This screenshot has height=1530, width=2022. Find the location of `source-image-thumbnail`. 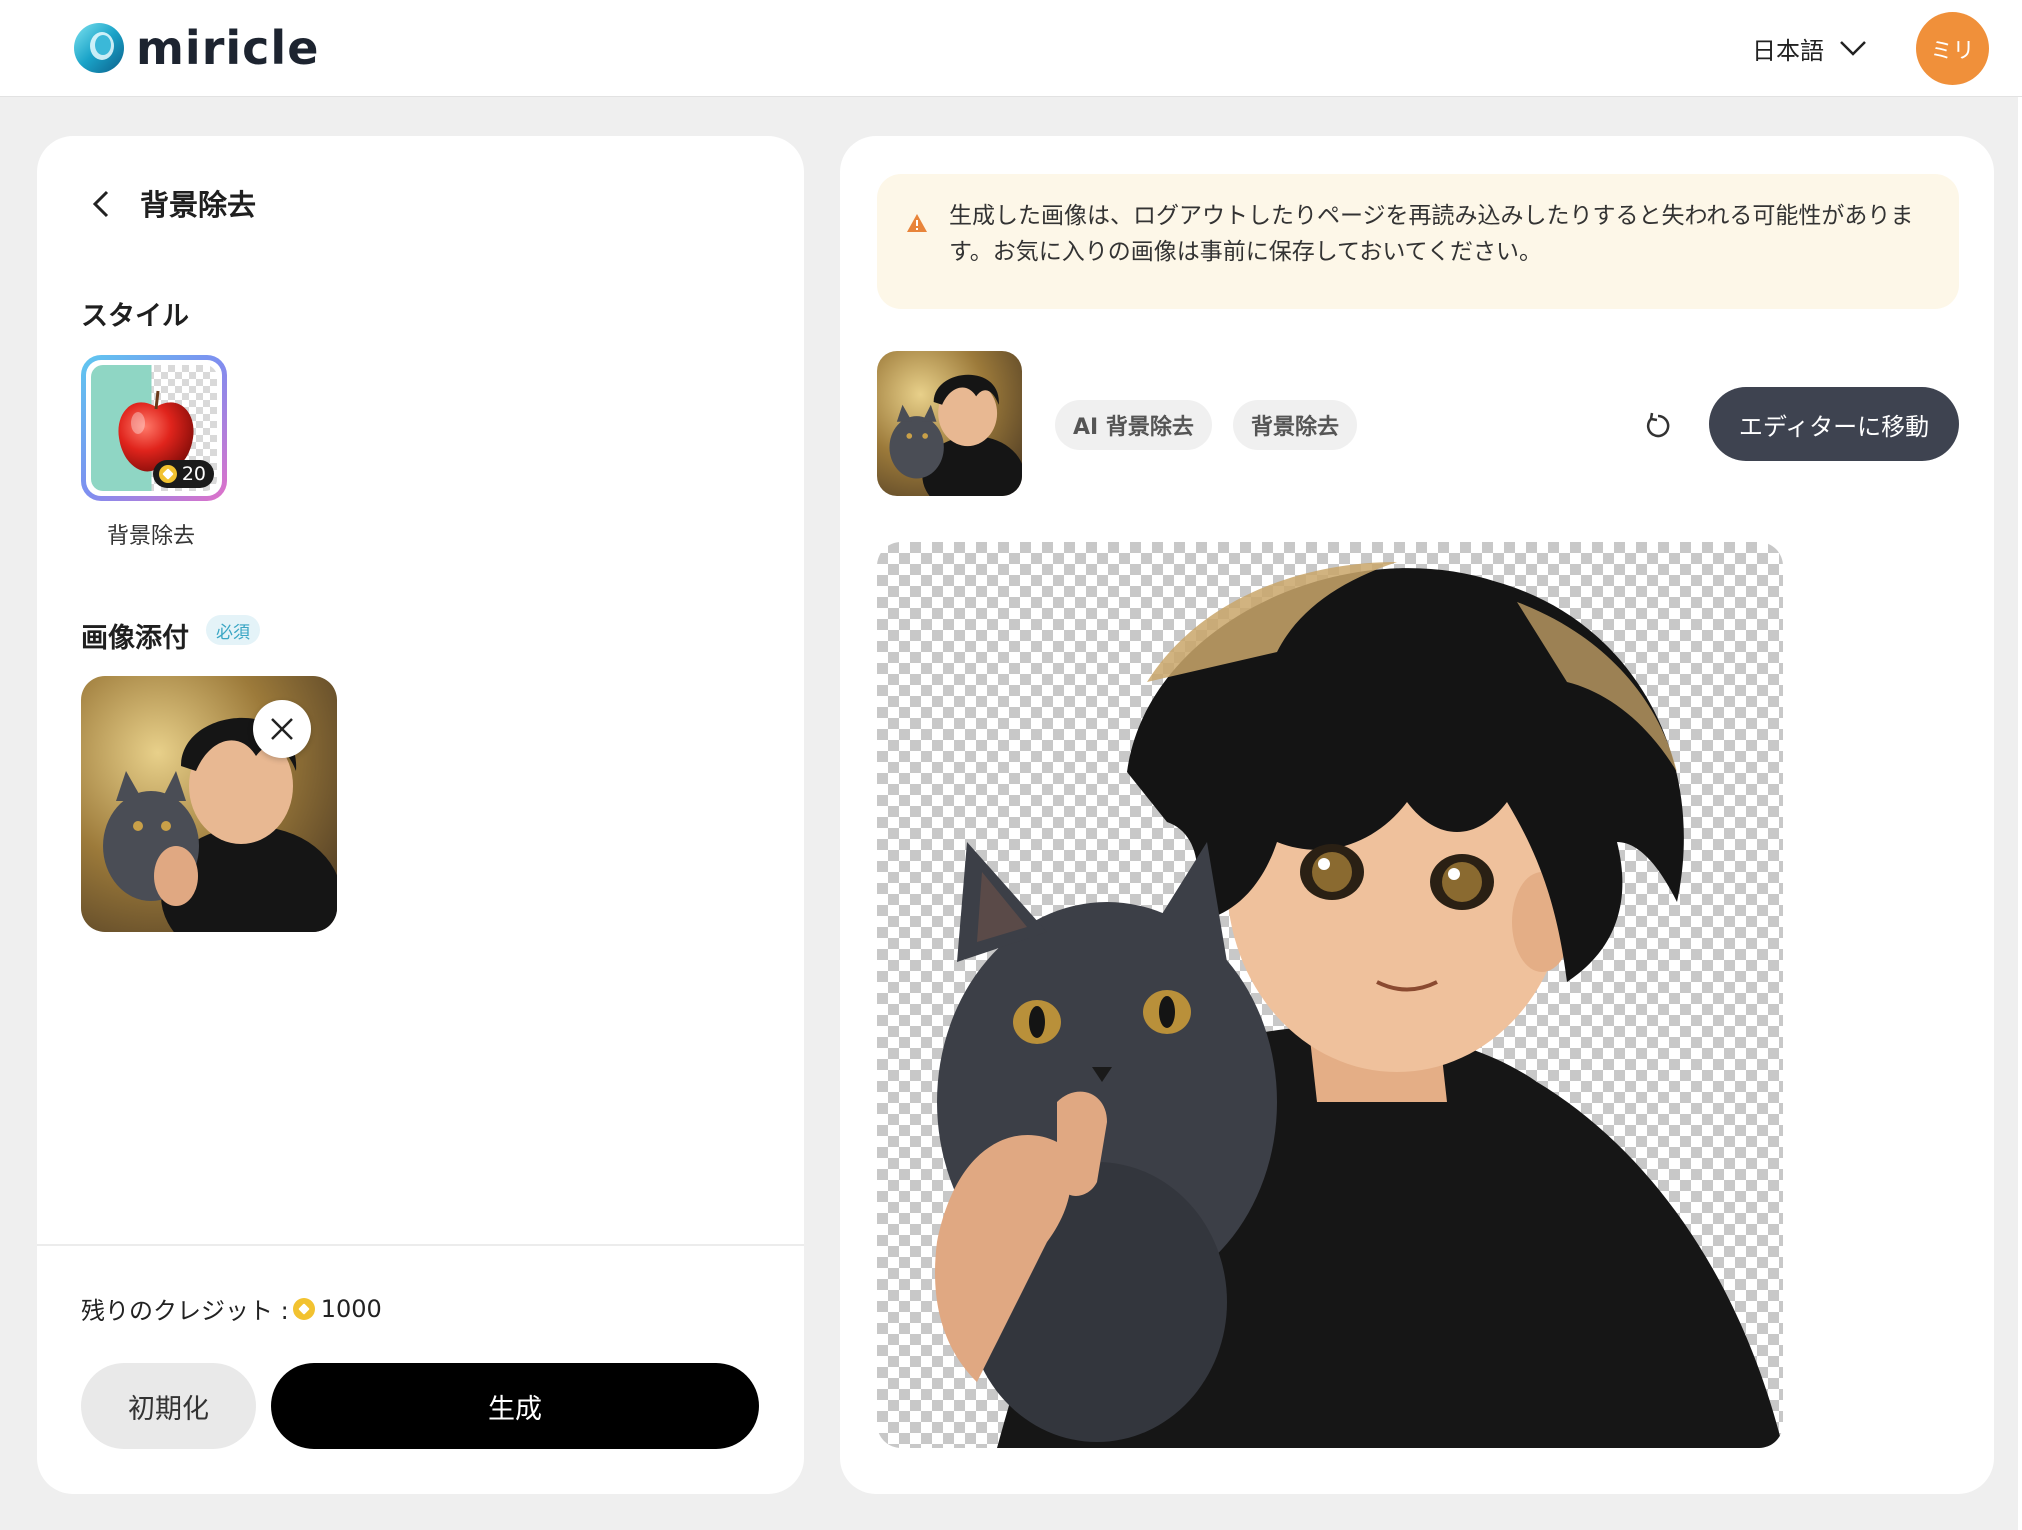

source-image-thumbnail is located at coordinates (949, 423).